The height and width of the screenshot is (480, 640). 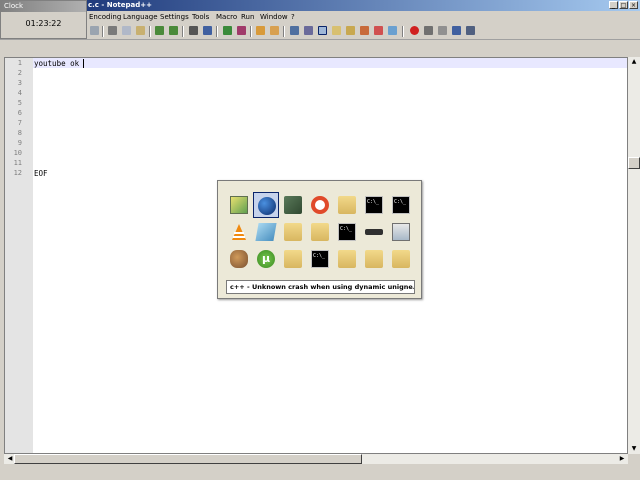 What do you see at coordinates (266, 232) in the screenshot?
I see `switcher-item-notepad` at bounding box center [266, 232].